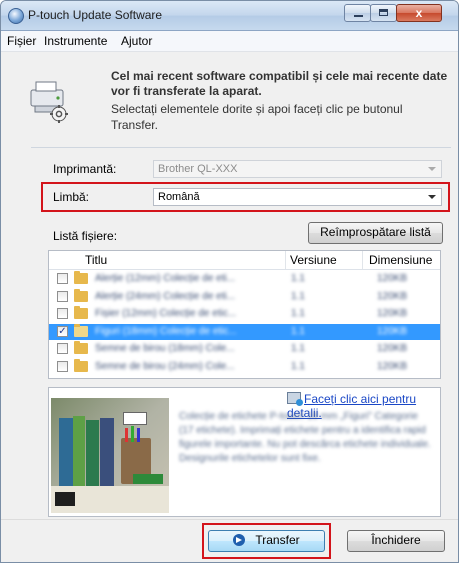 The image size is (459, 563). What do you see at coordinates (49, 102) in the screenshot?
I see `printer-update-icon` at bounding box center [49, 102].